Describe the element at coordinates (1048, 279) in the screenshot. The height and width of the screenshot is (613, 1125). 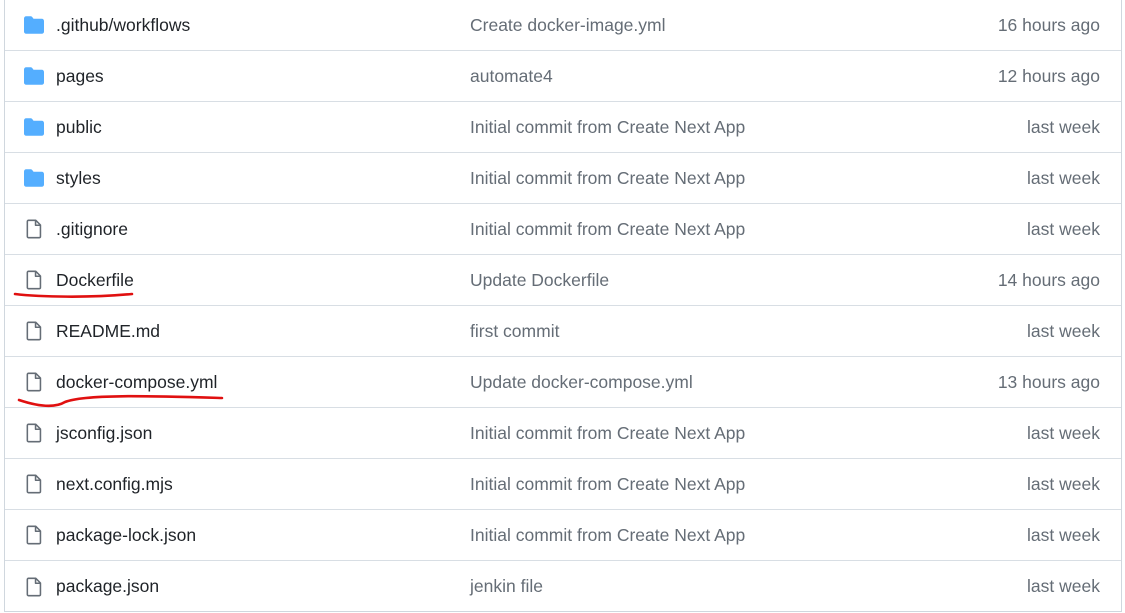
I see `commit-age: 14 hours ago` at that location.